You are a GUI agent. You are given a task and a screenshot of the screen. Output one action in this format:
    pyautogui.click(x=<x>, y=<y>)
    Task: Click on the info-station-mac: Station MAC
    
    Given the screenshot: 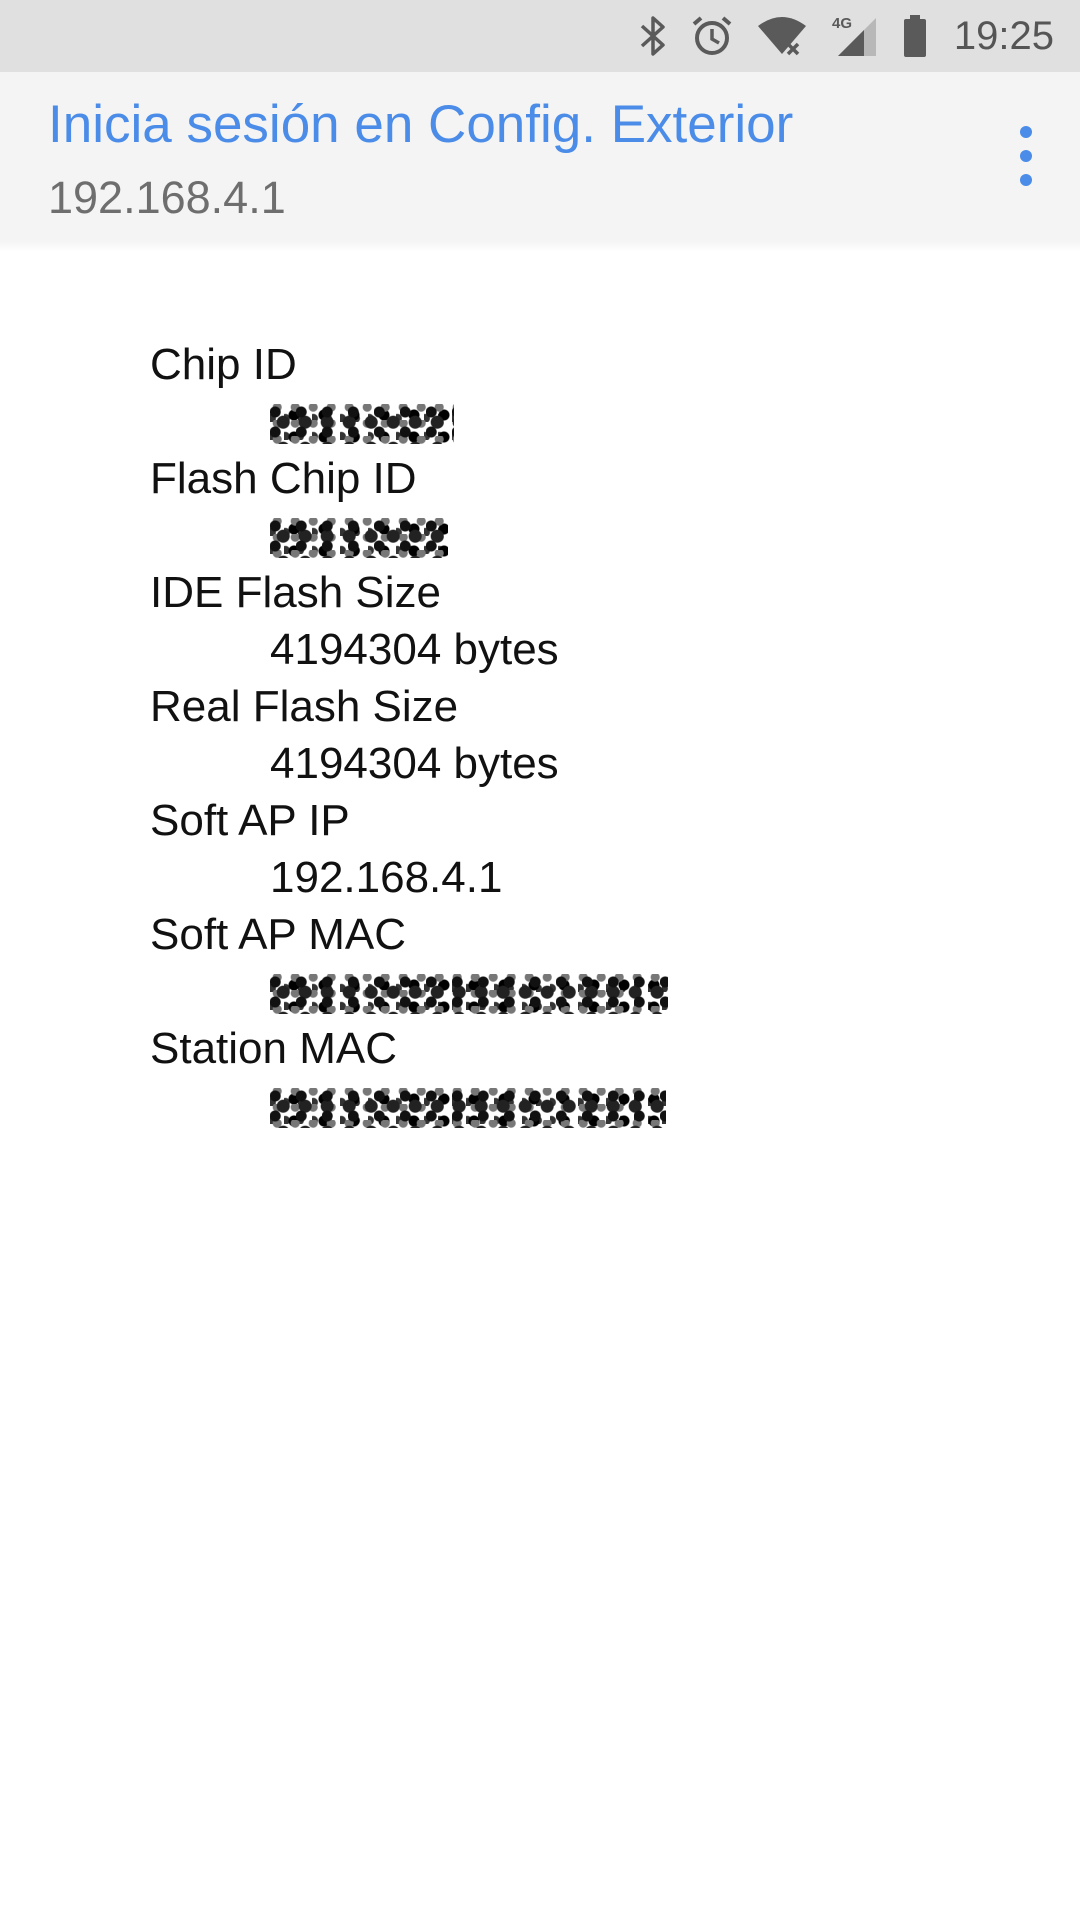 What is the action you would take?
    pyautogui.click(x=590, y=1077)
    